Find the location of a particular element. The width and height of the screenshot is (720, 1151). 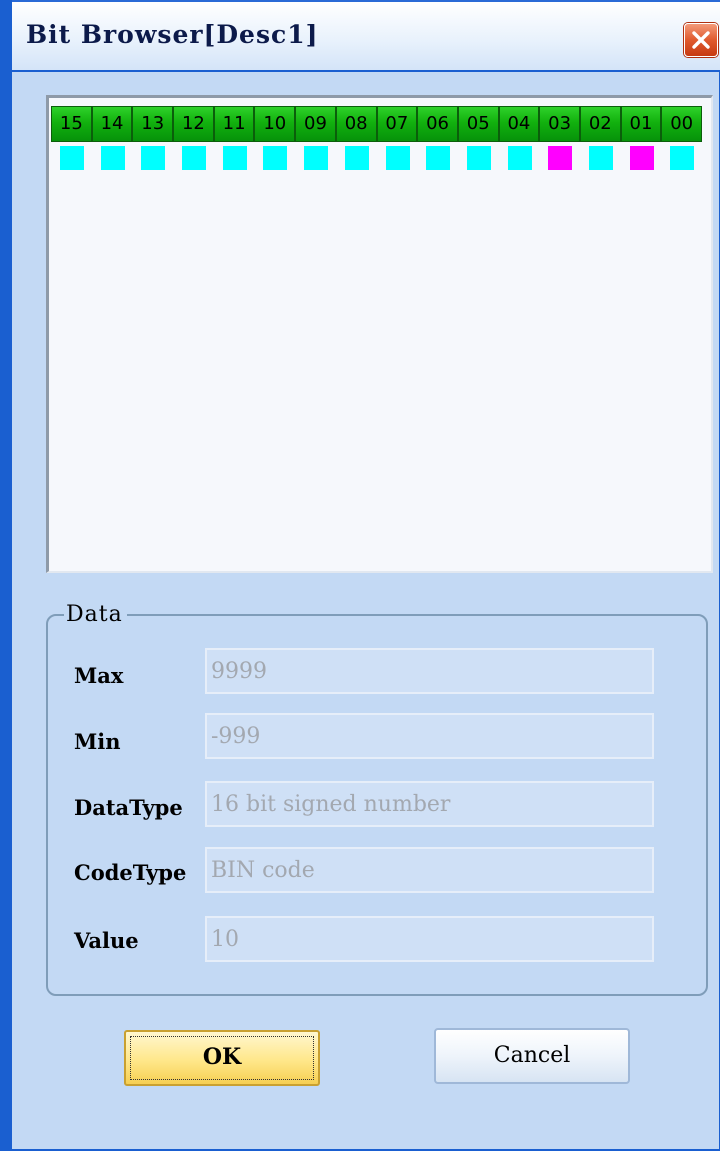

bit-state-14-off is located at coordinates (112, 158).